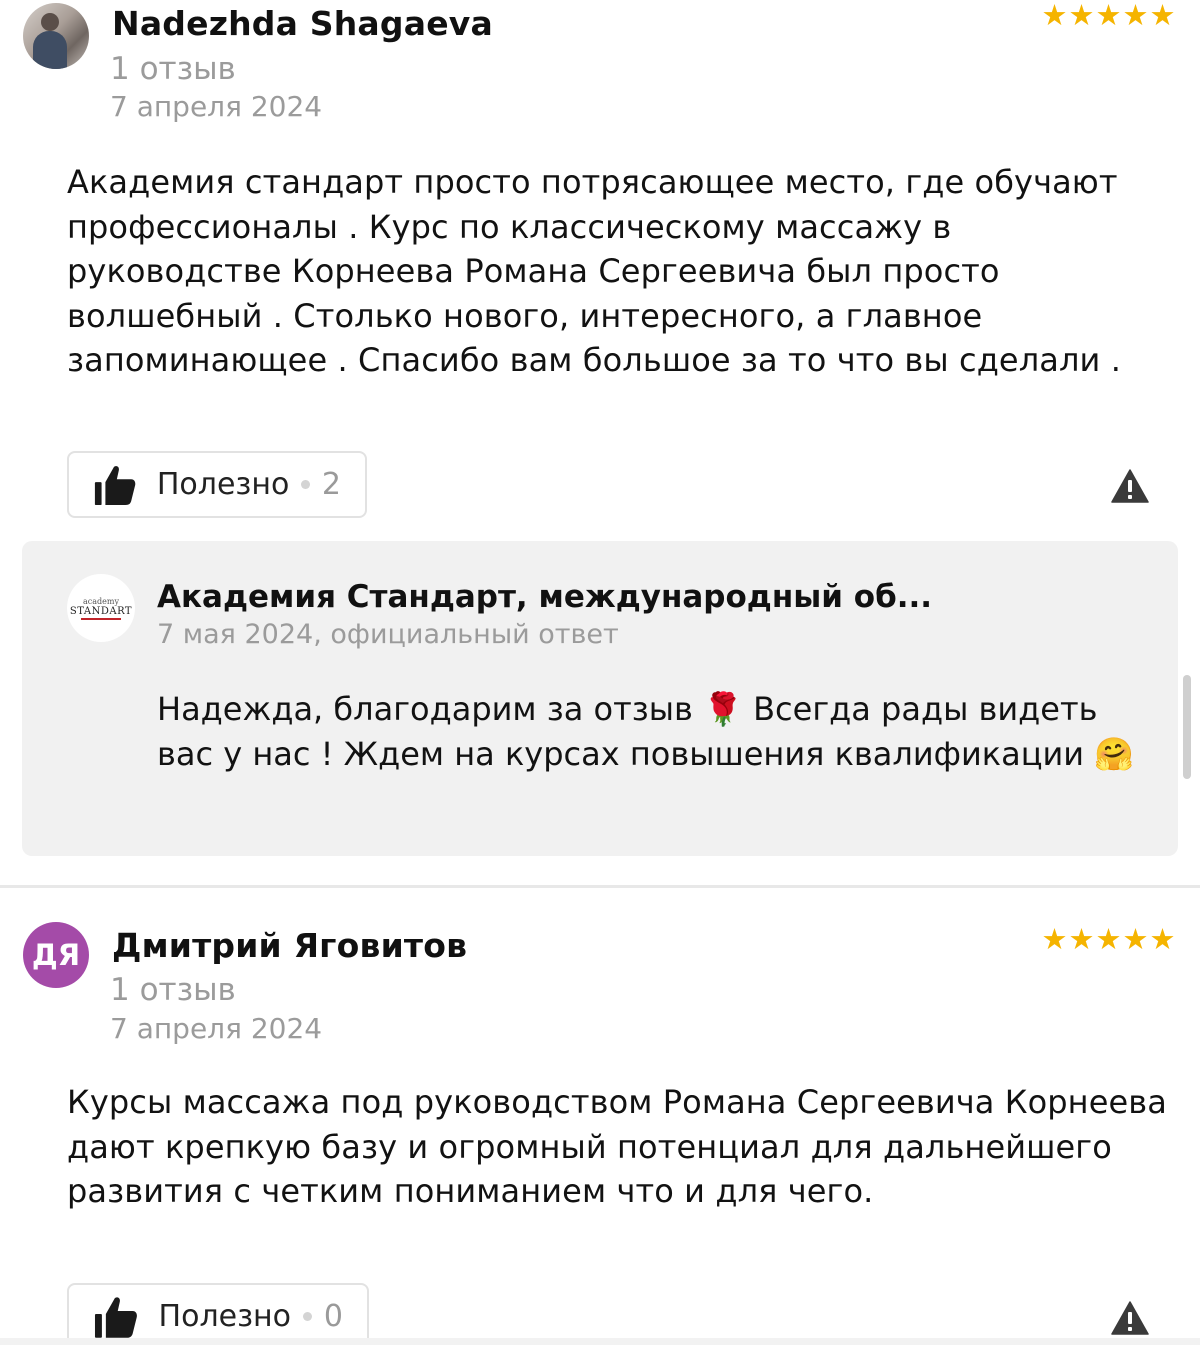 Image resolution: width=1200 pixels, height=1345 pixels. What do you see at coordinates (302, 23) in the screenshot?
I see `author-name: Nadezhda Shagaeva` at bounding box center [302, 23].